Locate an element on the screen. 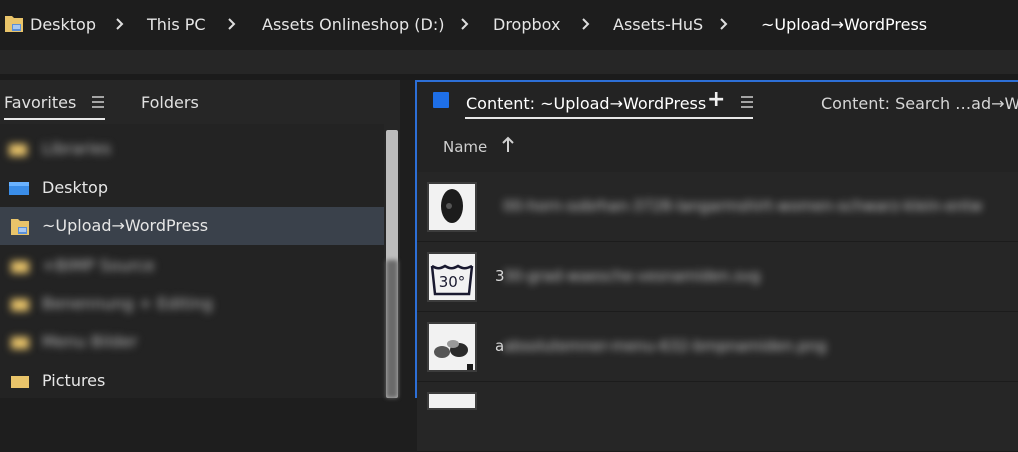 The height and width of the screenshot is (452, 1018). tree-item-label: Libraries is located at coordinates (77, 148).